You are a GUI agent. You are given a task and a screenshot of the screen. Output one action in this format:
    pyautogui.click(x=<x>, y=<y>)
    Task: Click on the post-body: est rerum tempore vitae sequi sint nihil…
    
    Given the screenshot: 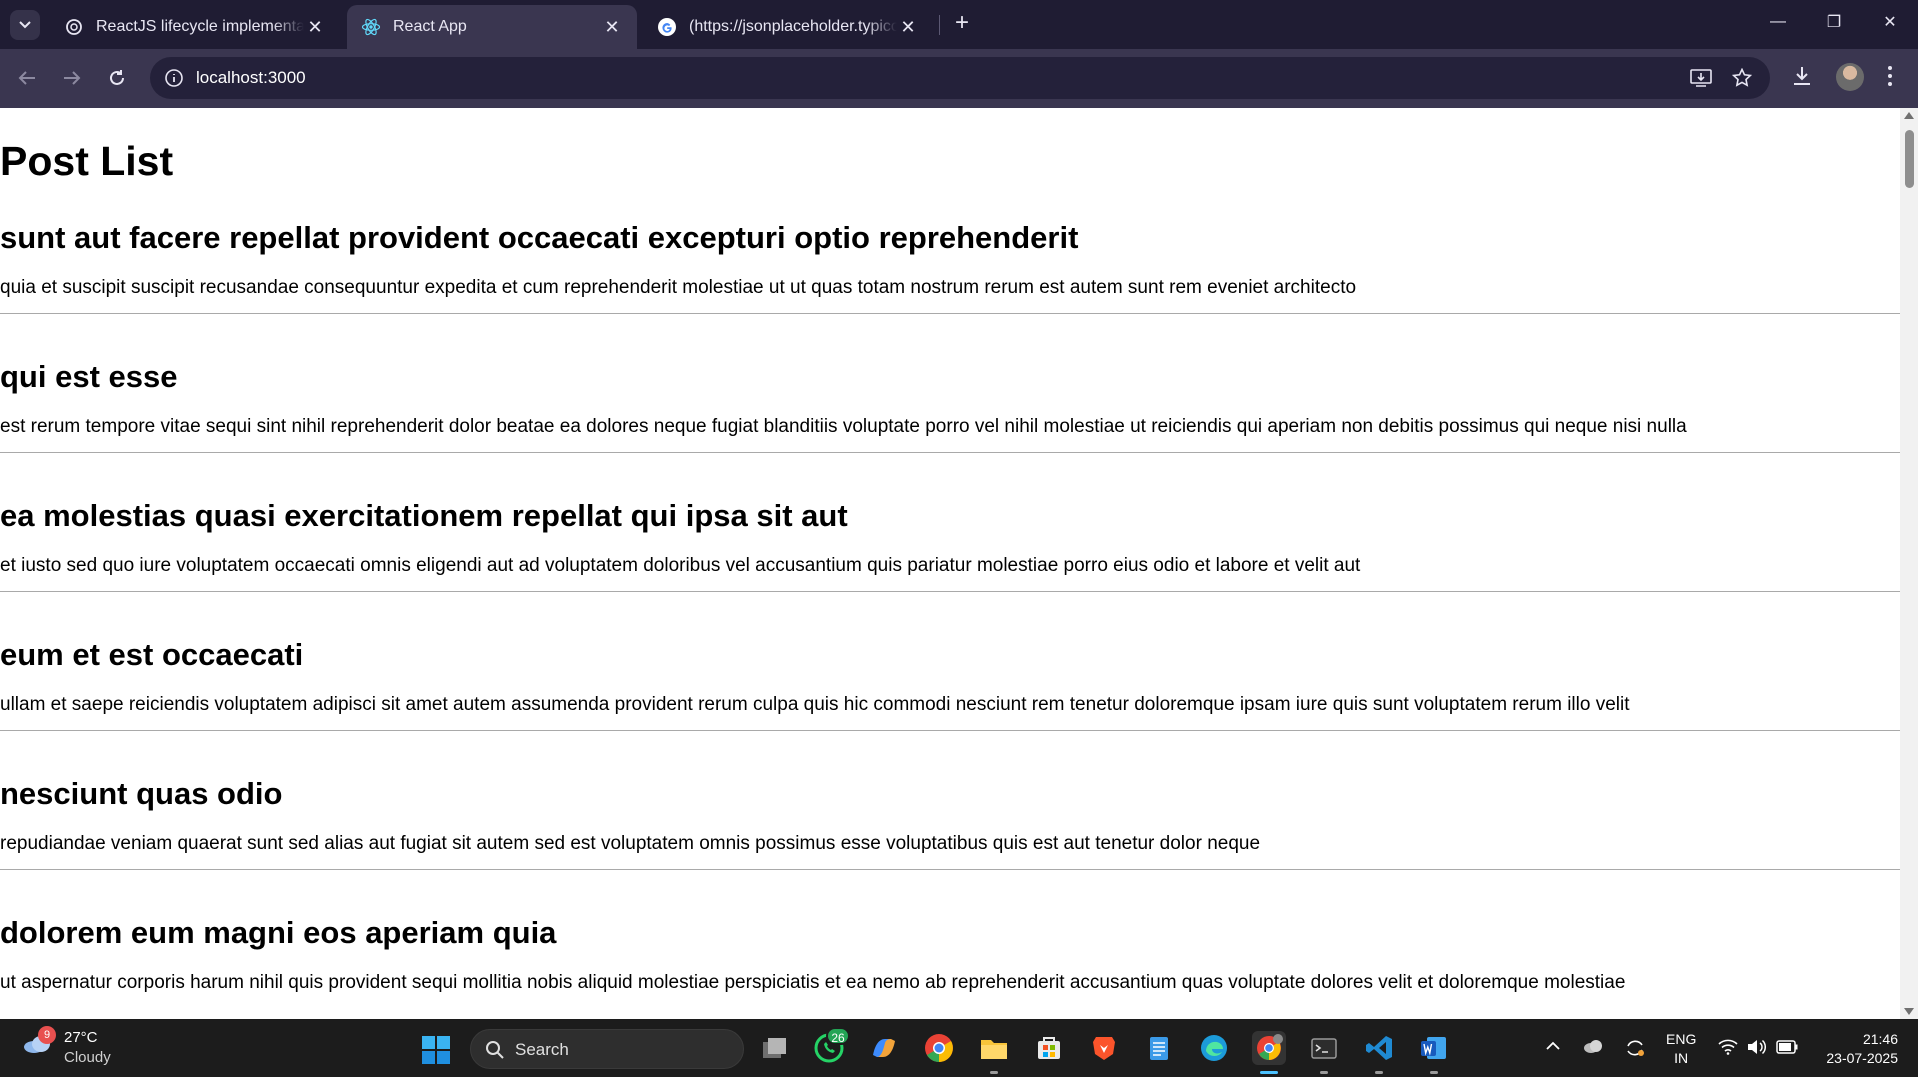 What is the action you would take?
    pyautogui.click(x=843, y=426)
    